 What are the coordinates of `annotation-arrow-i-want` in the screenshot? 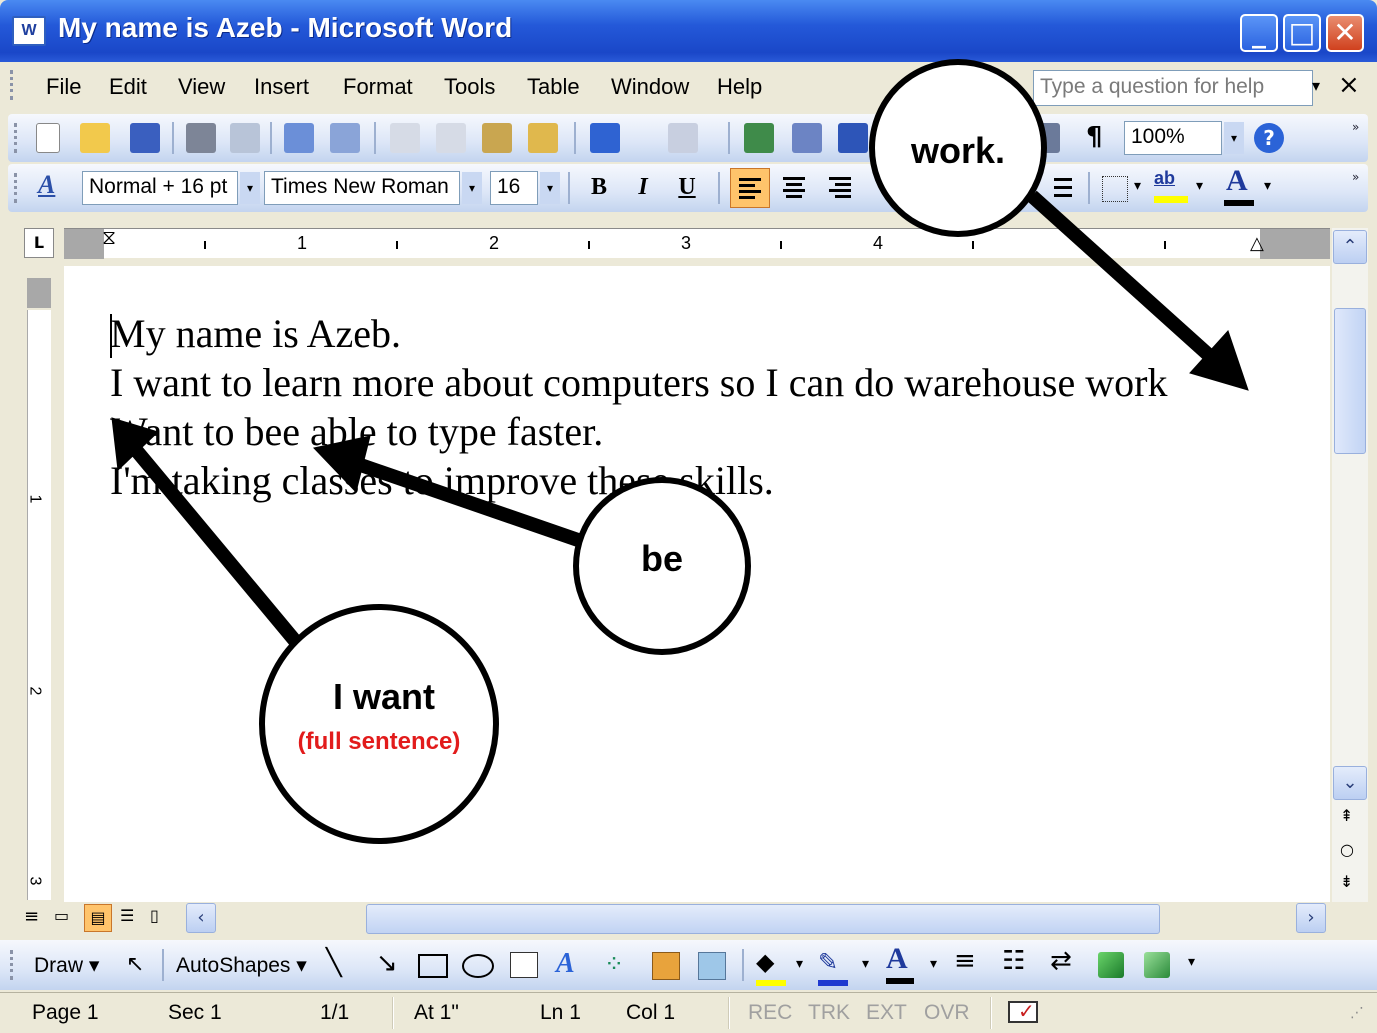 It's located at (216, 546).